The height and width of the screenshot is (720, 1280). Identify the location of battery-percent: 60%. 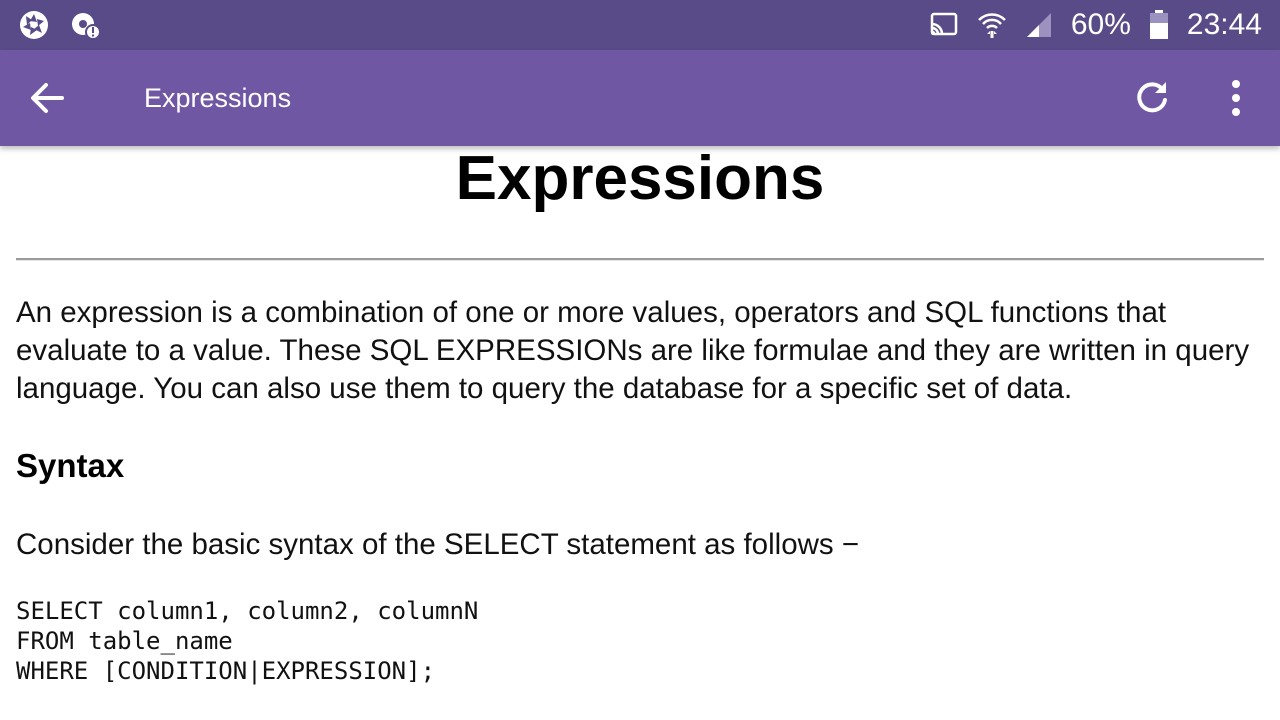
(1100, 24).